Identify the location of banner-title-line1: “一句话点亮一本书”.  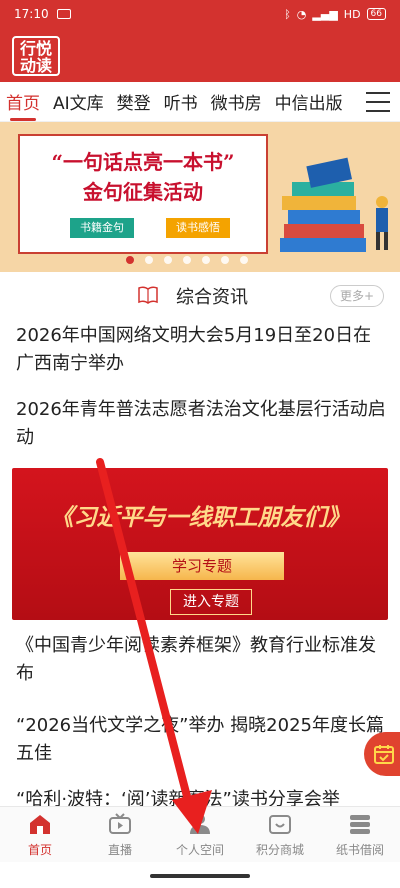
(143, 162).